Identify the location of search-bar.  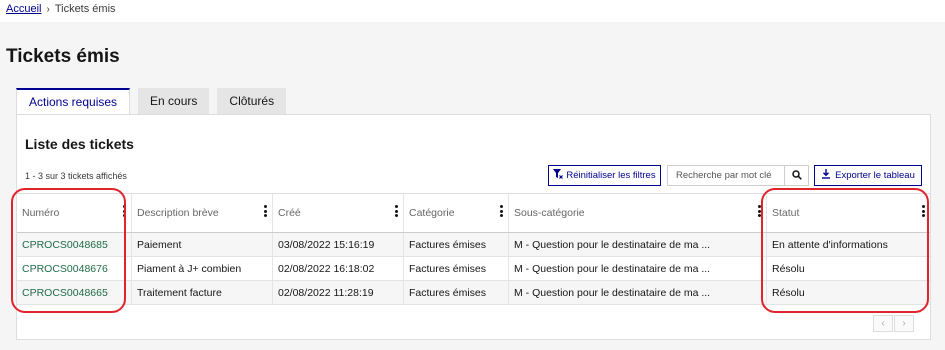
(738, 175).